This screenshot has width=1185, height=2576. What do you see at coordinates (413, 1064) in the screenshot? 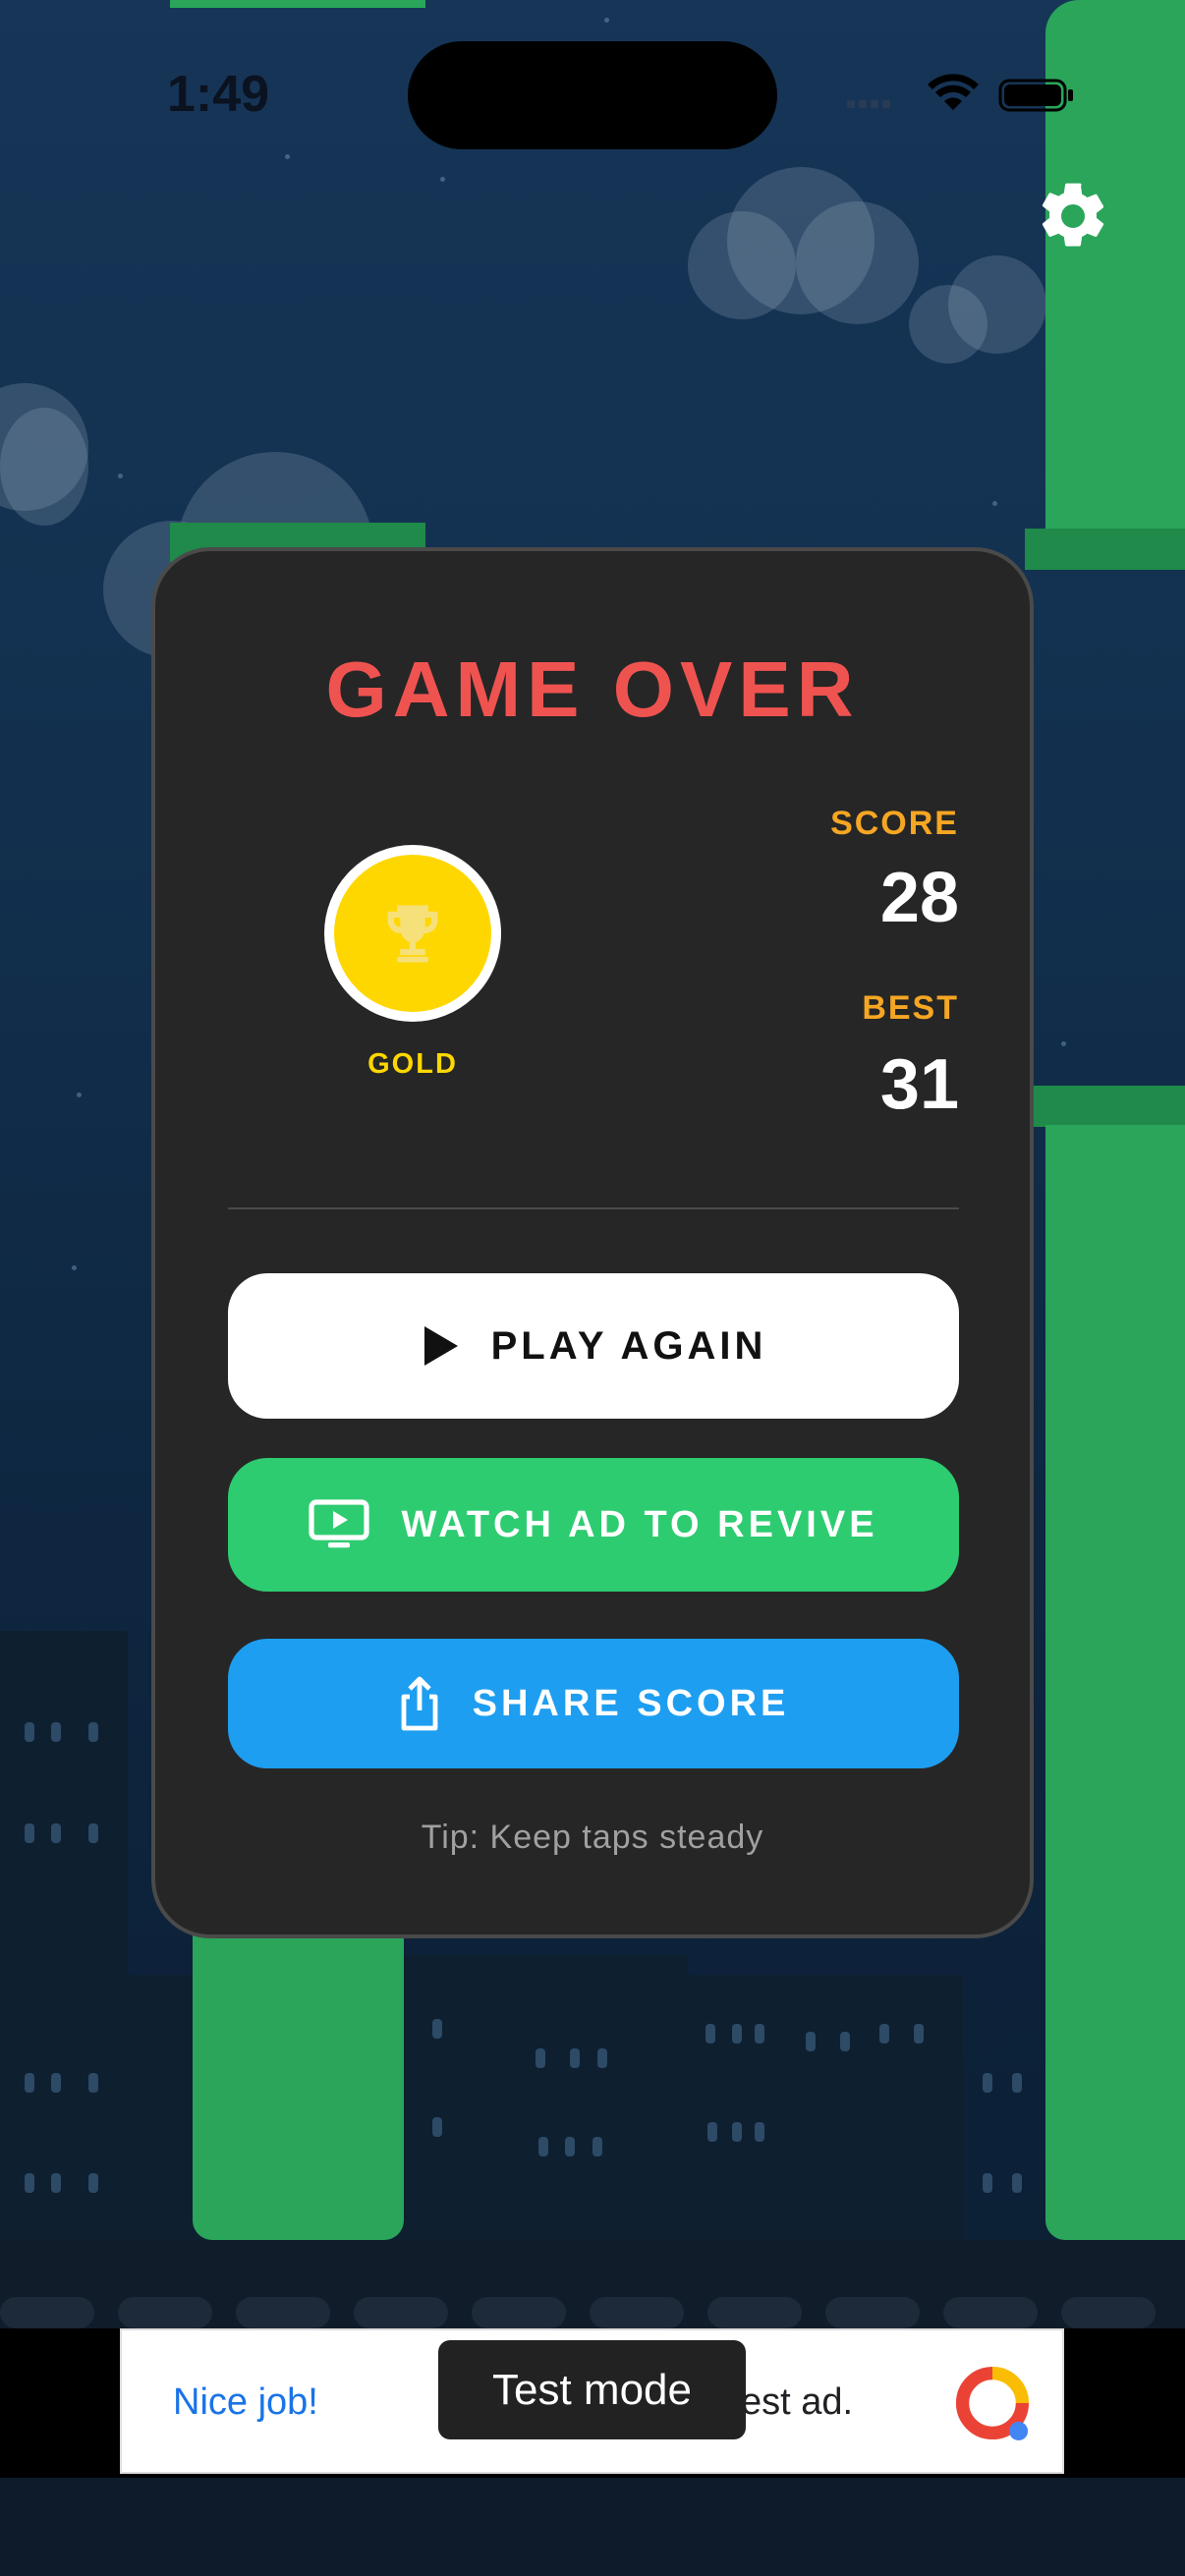
I see `medal-label: GOLD` at bounding box center [413, 1064].